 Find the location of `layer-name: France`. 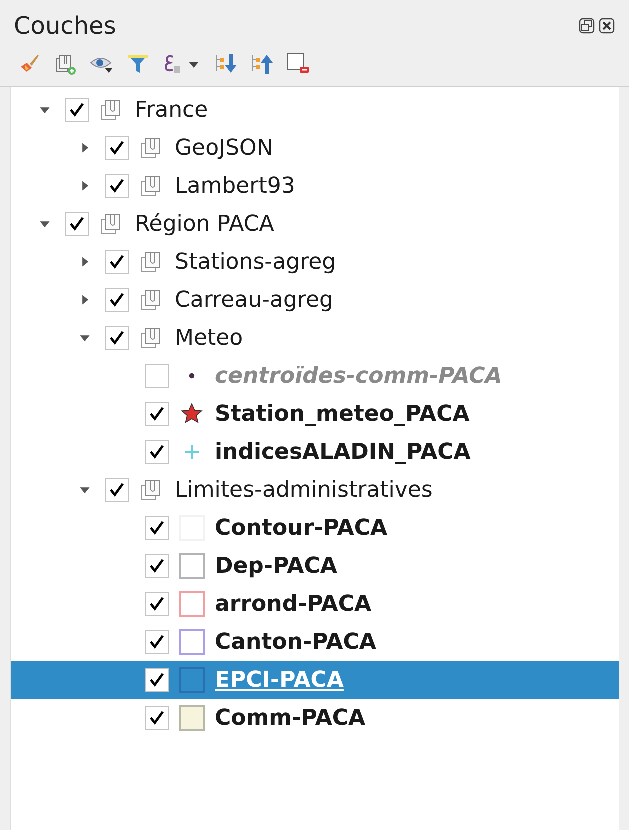

layer-name: France is located at coordinates (171, 110).